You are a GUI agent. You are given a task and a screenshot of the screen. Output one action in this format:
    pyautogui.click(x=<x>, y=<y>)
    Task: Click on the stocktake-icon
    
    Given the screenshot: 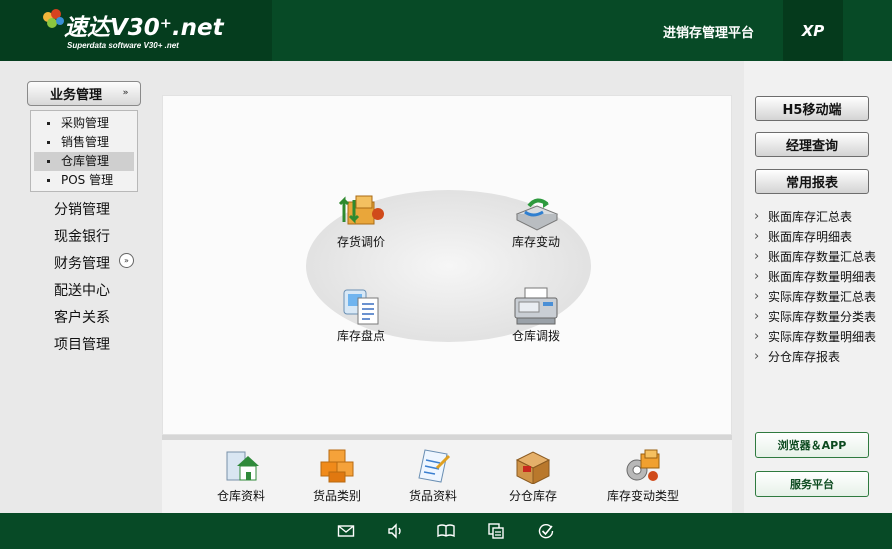 What is the action you would take?
    pyautogui.click(x=361, y=307)
    